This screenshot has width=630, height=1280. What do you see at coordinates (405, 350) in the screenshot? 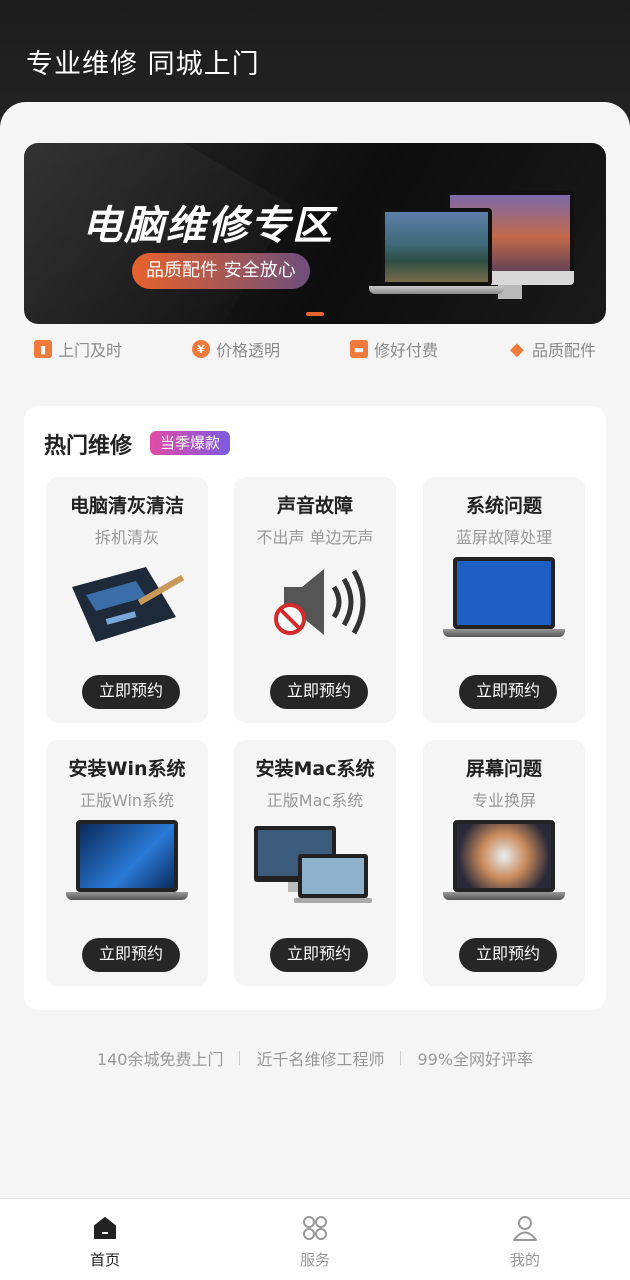
I see `feature-label: 修好付费` at bounding box center [405, 350].